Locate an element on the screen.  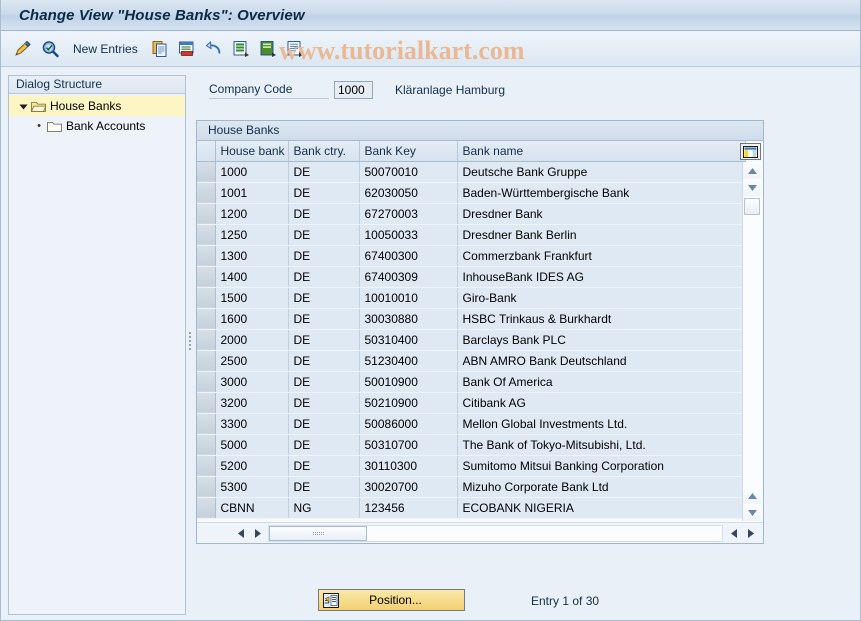
collapse-arrow-icon is located at coordinates (23, 106).